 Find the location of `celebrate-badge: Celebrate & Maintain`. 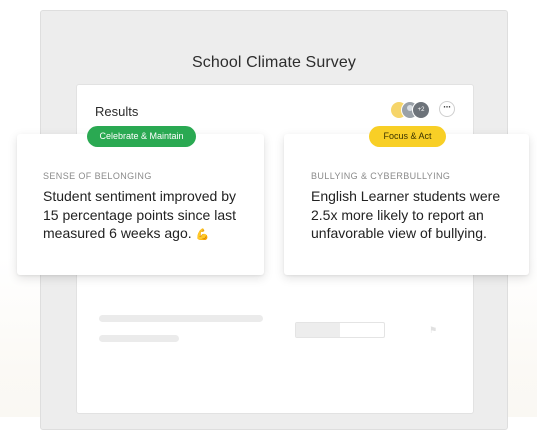

celebrate-badge: Celebrate & Maintain is located at coordinates (141, 136).